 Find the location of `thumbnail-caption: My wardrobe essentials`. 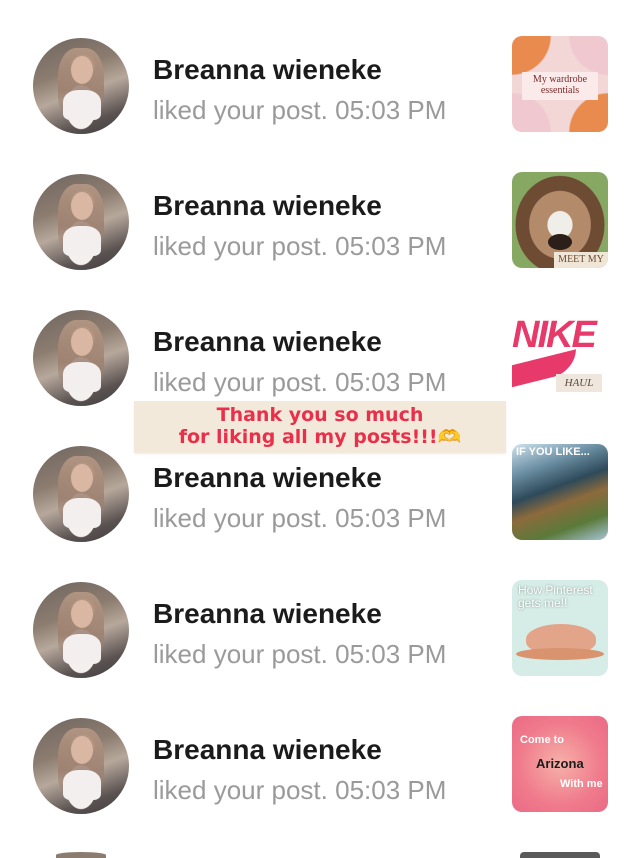

thumbnail-caption: My wardrobe essentials is located at coordinates (560, 86).